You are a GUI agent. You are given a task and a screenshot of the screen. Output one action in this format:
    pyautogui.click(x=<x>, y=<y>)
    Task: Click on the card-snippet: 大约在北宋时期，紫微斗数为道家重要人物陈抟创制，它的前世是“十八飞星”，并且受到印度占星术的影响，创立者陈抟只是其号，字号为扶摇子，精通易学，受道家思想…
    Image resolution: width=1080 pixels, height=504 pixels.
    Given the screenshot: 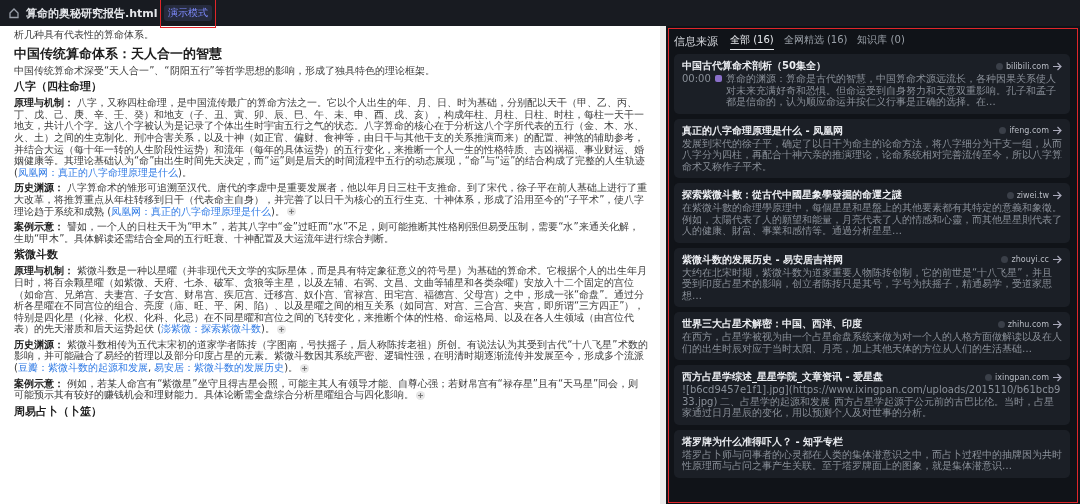 What is the action you would take?
    pyautogui.click(x=868, y=283)
    